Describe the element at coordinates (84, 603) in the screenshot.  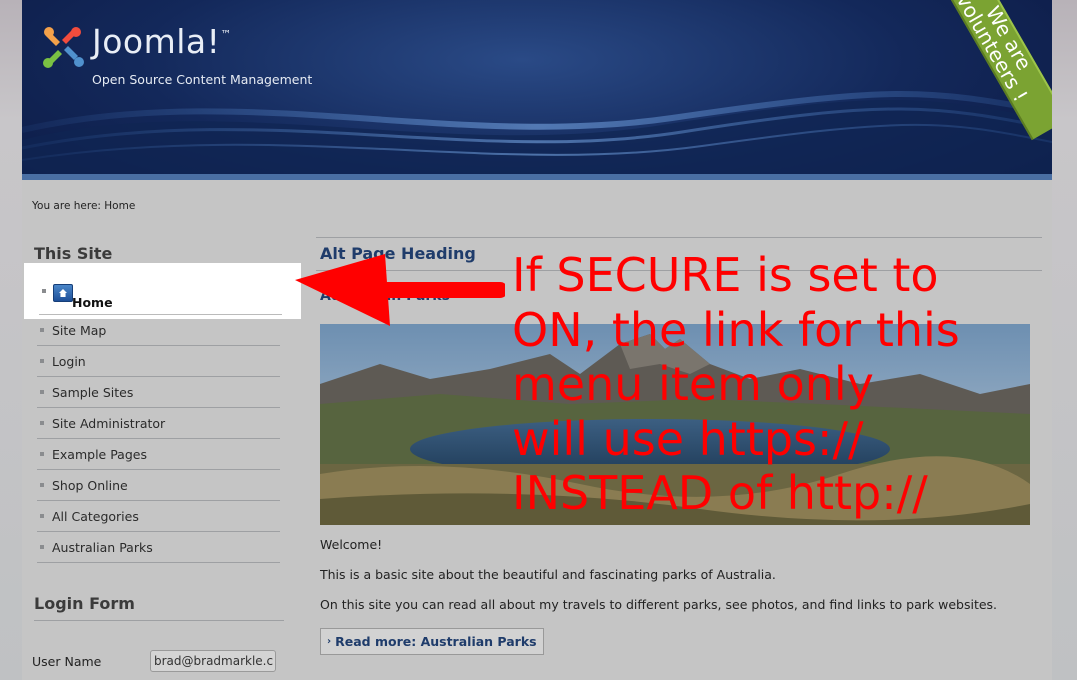
I see `login-form-title: Login Form` at that location.